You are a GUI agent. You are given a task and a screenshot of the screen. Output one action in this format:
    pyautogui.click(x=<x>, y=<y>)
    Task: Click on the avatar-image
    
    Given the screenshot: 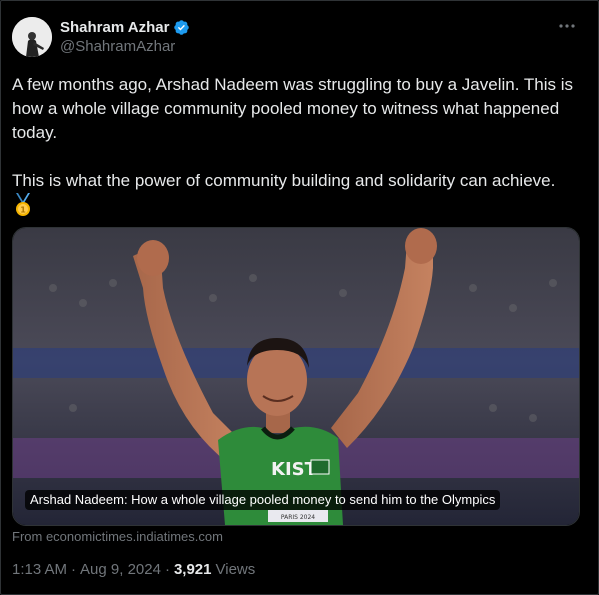 What is the action you would take?
    pyautogui.click(x=32, y=37)
    